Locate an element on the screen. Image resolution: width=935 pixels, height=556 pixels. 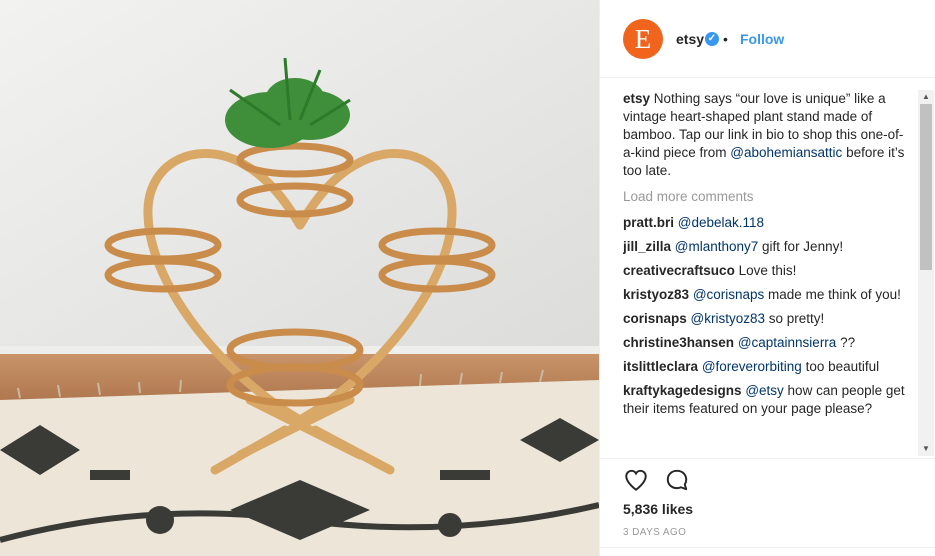
verified-badge-icon: ✓ is located at coordinates (712, 39).